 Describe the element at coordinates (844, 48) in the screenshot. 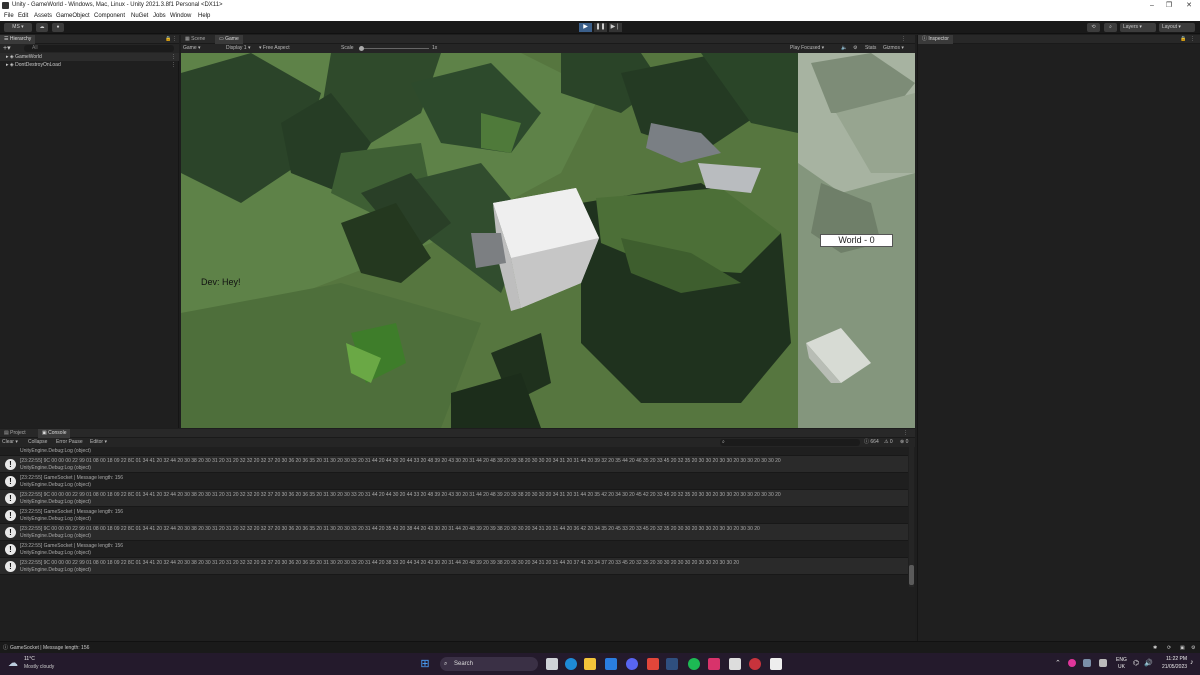

I see `mute-audio-icon: 🔈` at that location.